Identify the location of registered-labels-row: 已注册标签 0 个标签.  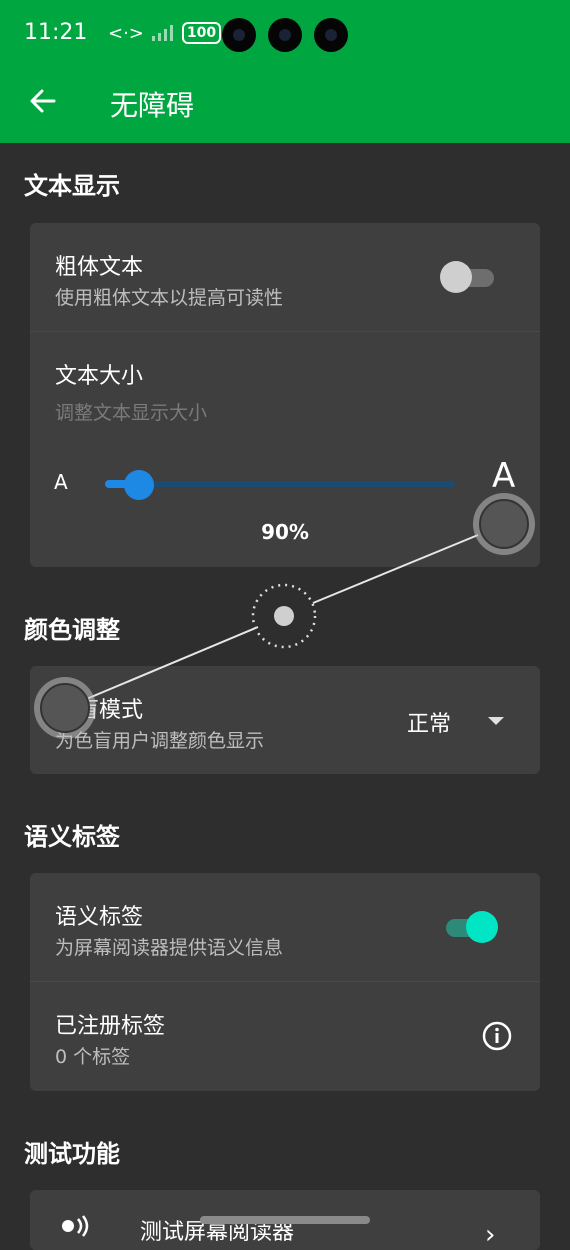
(285, 1036).